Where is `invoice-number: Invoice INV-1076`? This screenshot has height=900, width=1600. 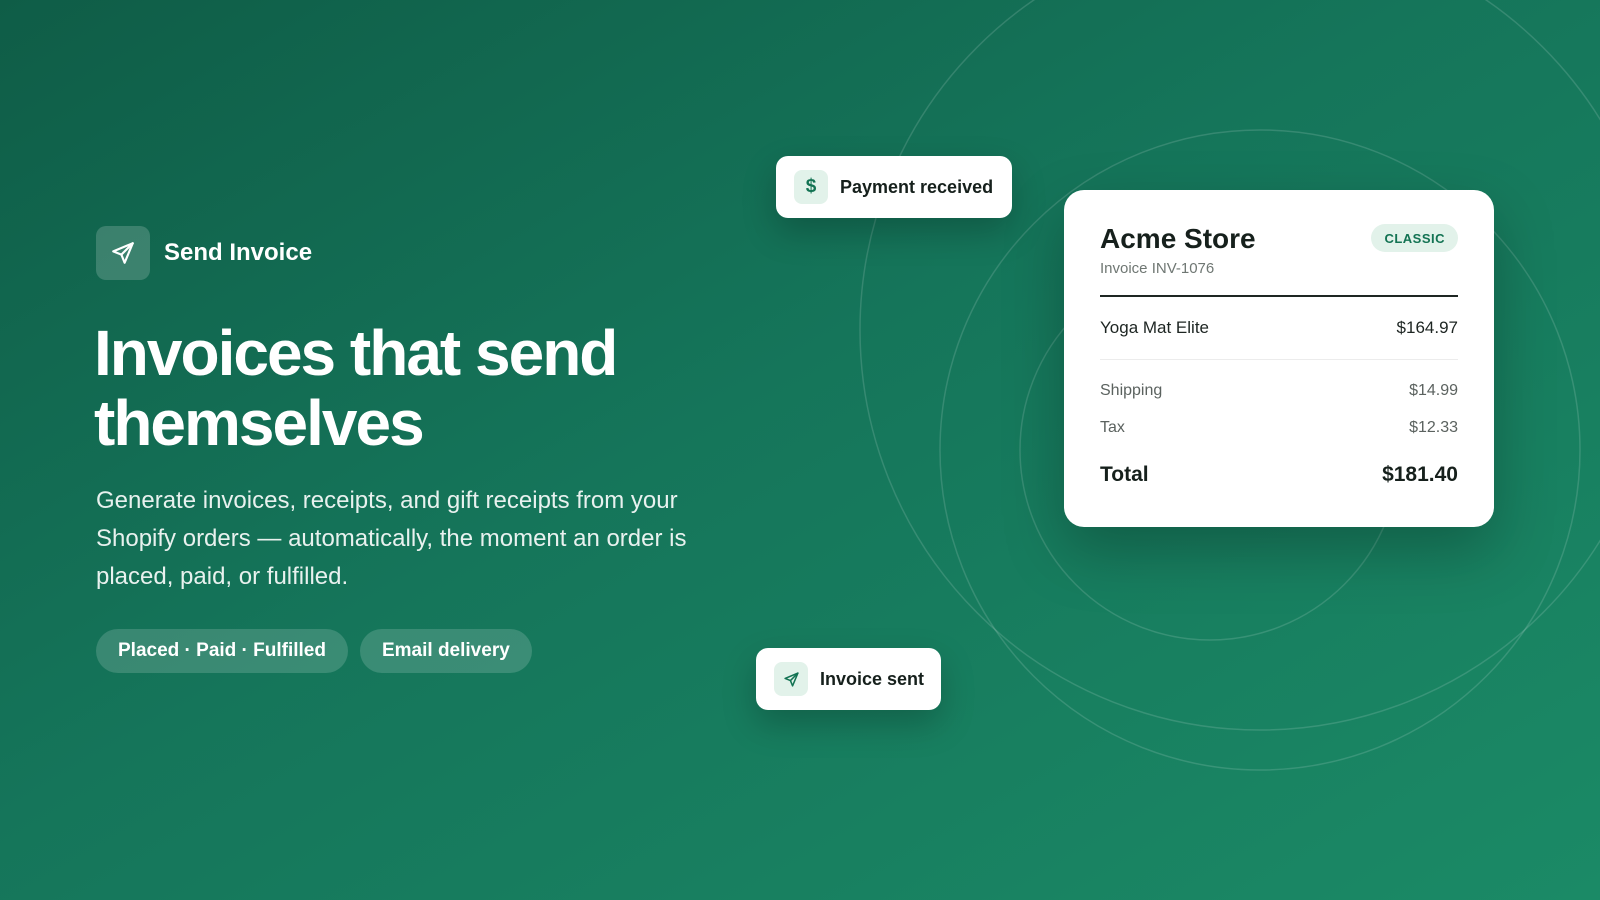 invoice-number: Invoice INV-1076 is located at coordinates (1157, 268).